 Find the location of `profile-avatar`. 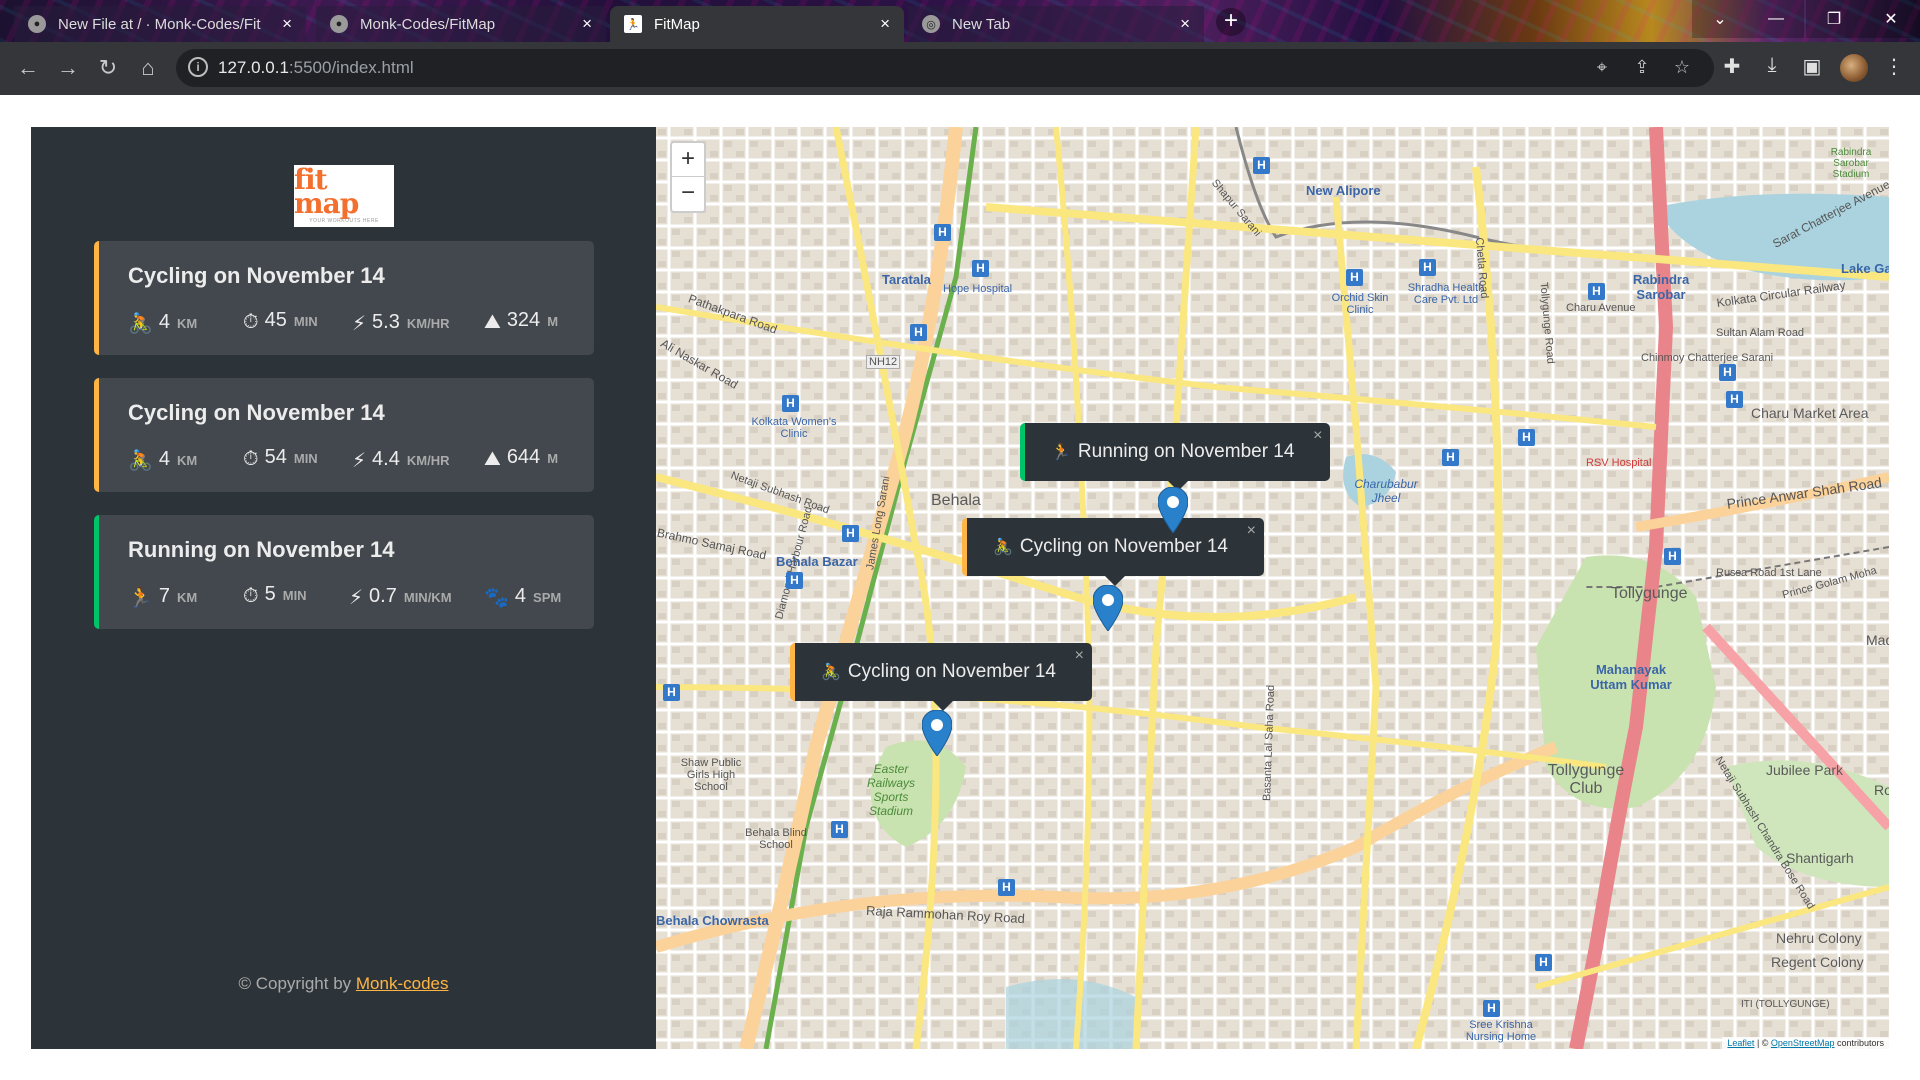

profile-avatar is located at coordinates (1854, 68).